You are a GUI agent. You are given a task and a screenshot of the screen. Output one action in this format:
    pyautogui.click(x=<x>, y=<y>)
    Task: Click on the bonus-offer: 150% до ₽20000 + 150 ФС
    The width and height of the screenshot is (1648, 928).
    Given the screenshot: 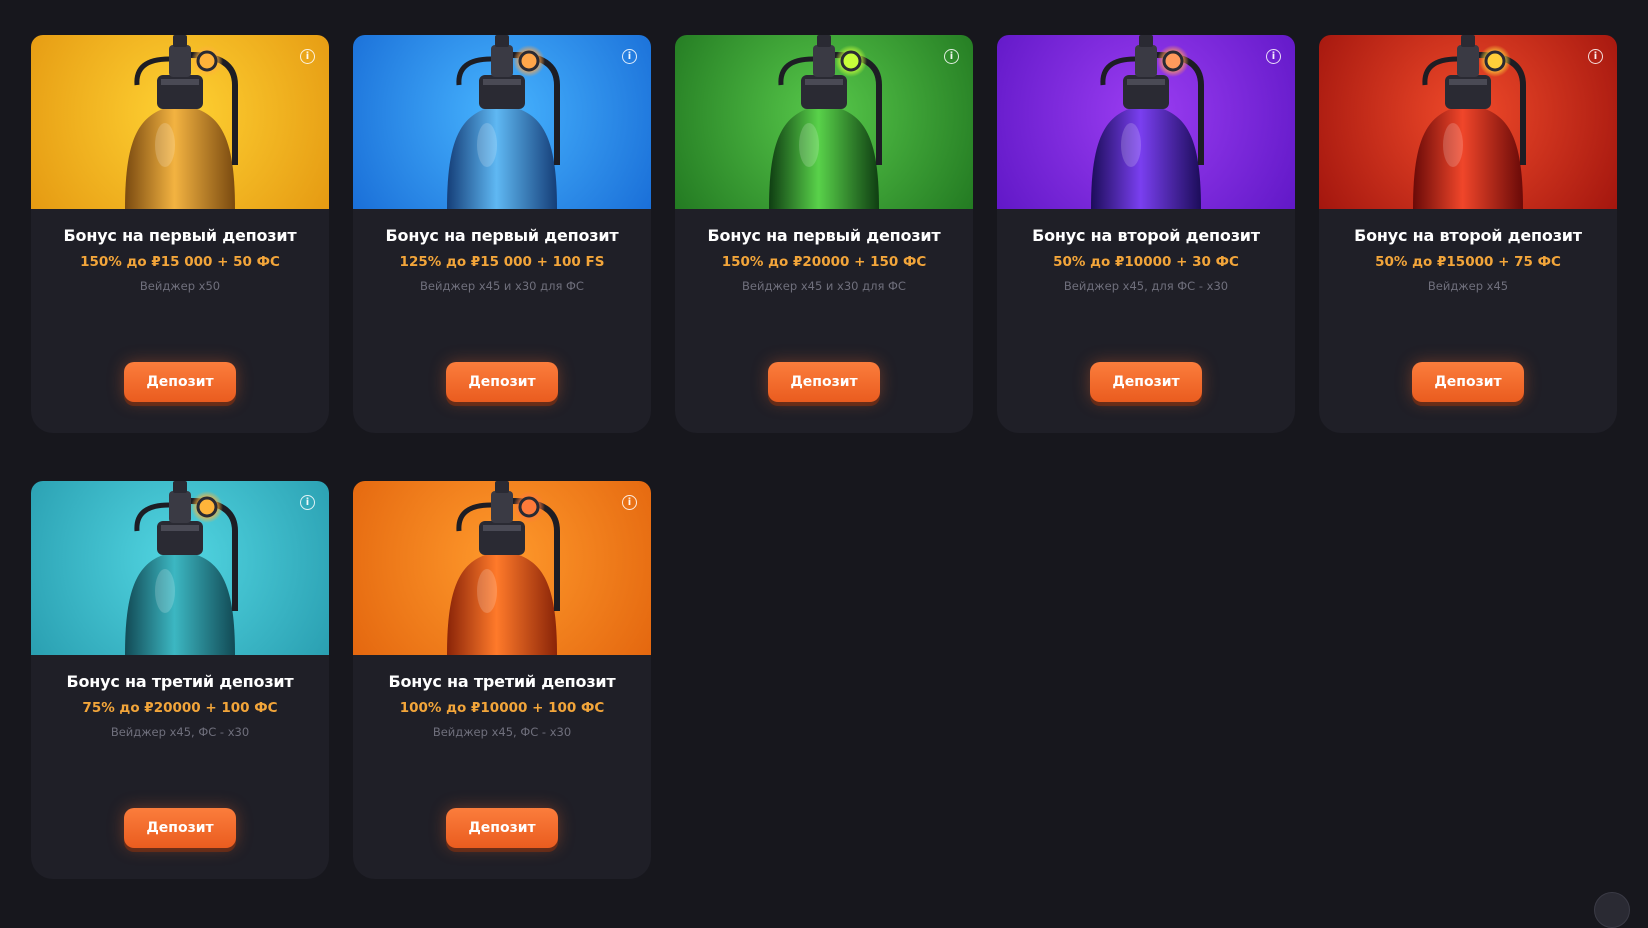 What is the action you would take?
    pyautogui.click(x=824, y=262)
    